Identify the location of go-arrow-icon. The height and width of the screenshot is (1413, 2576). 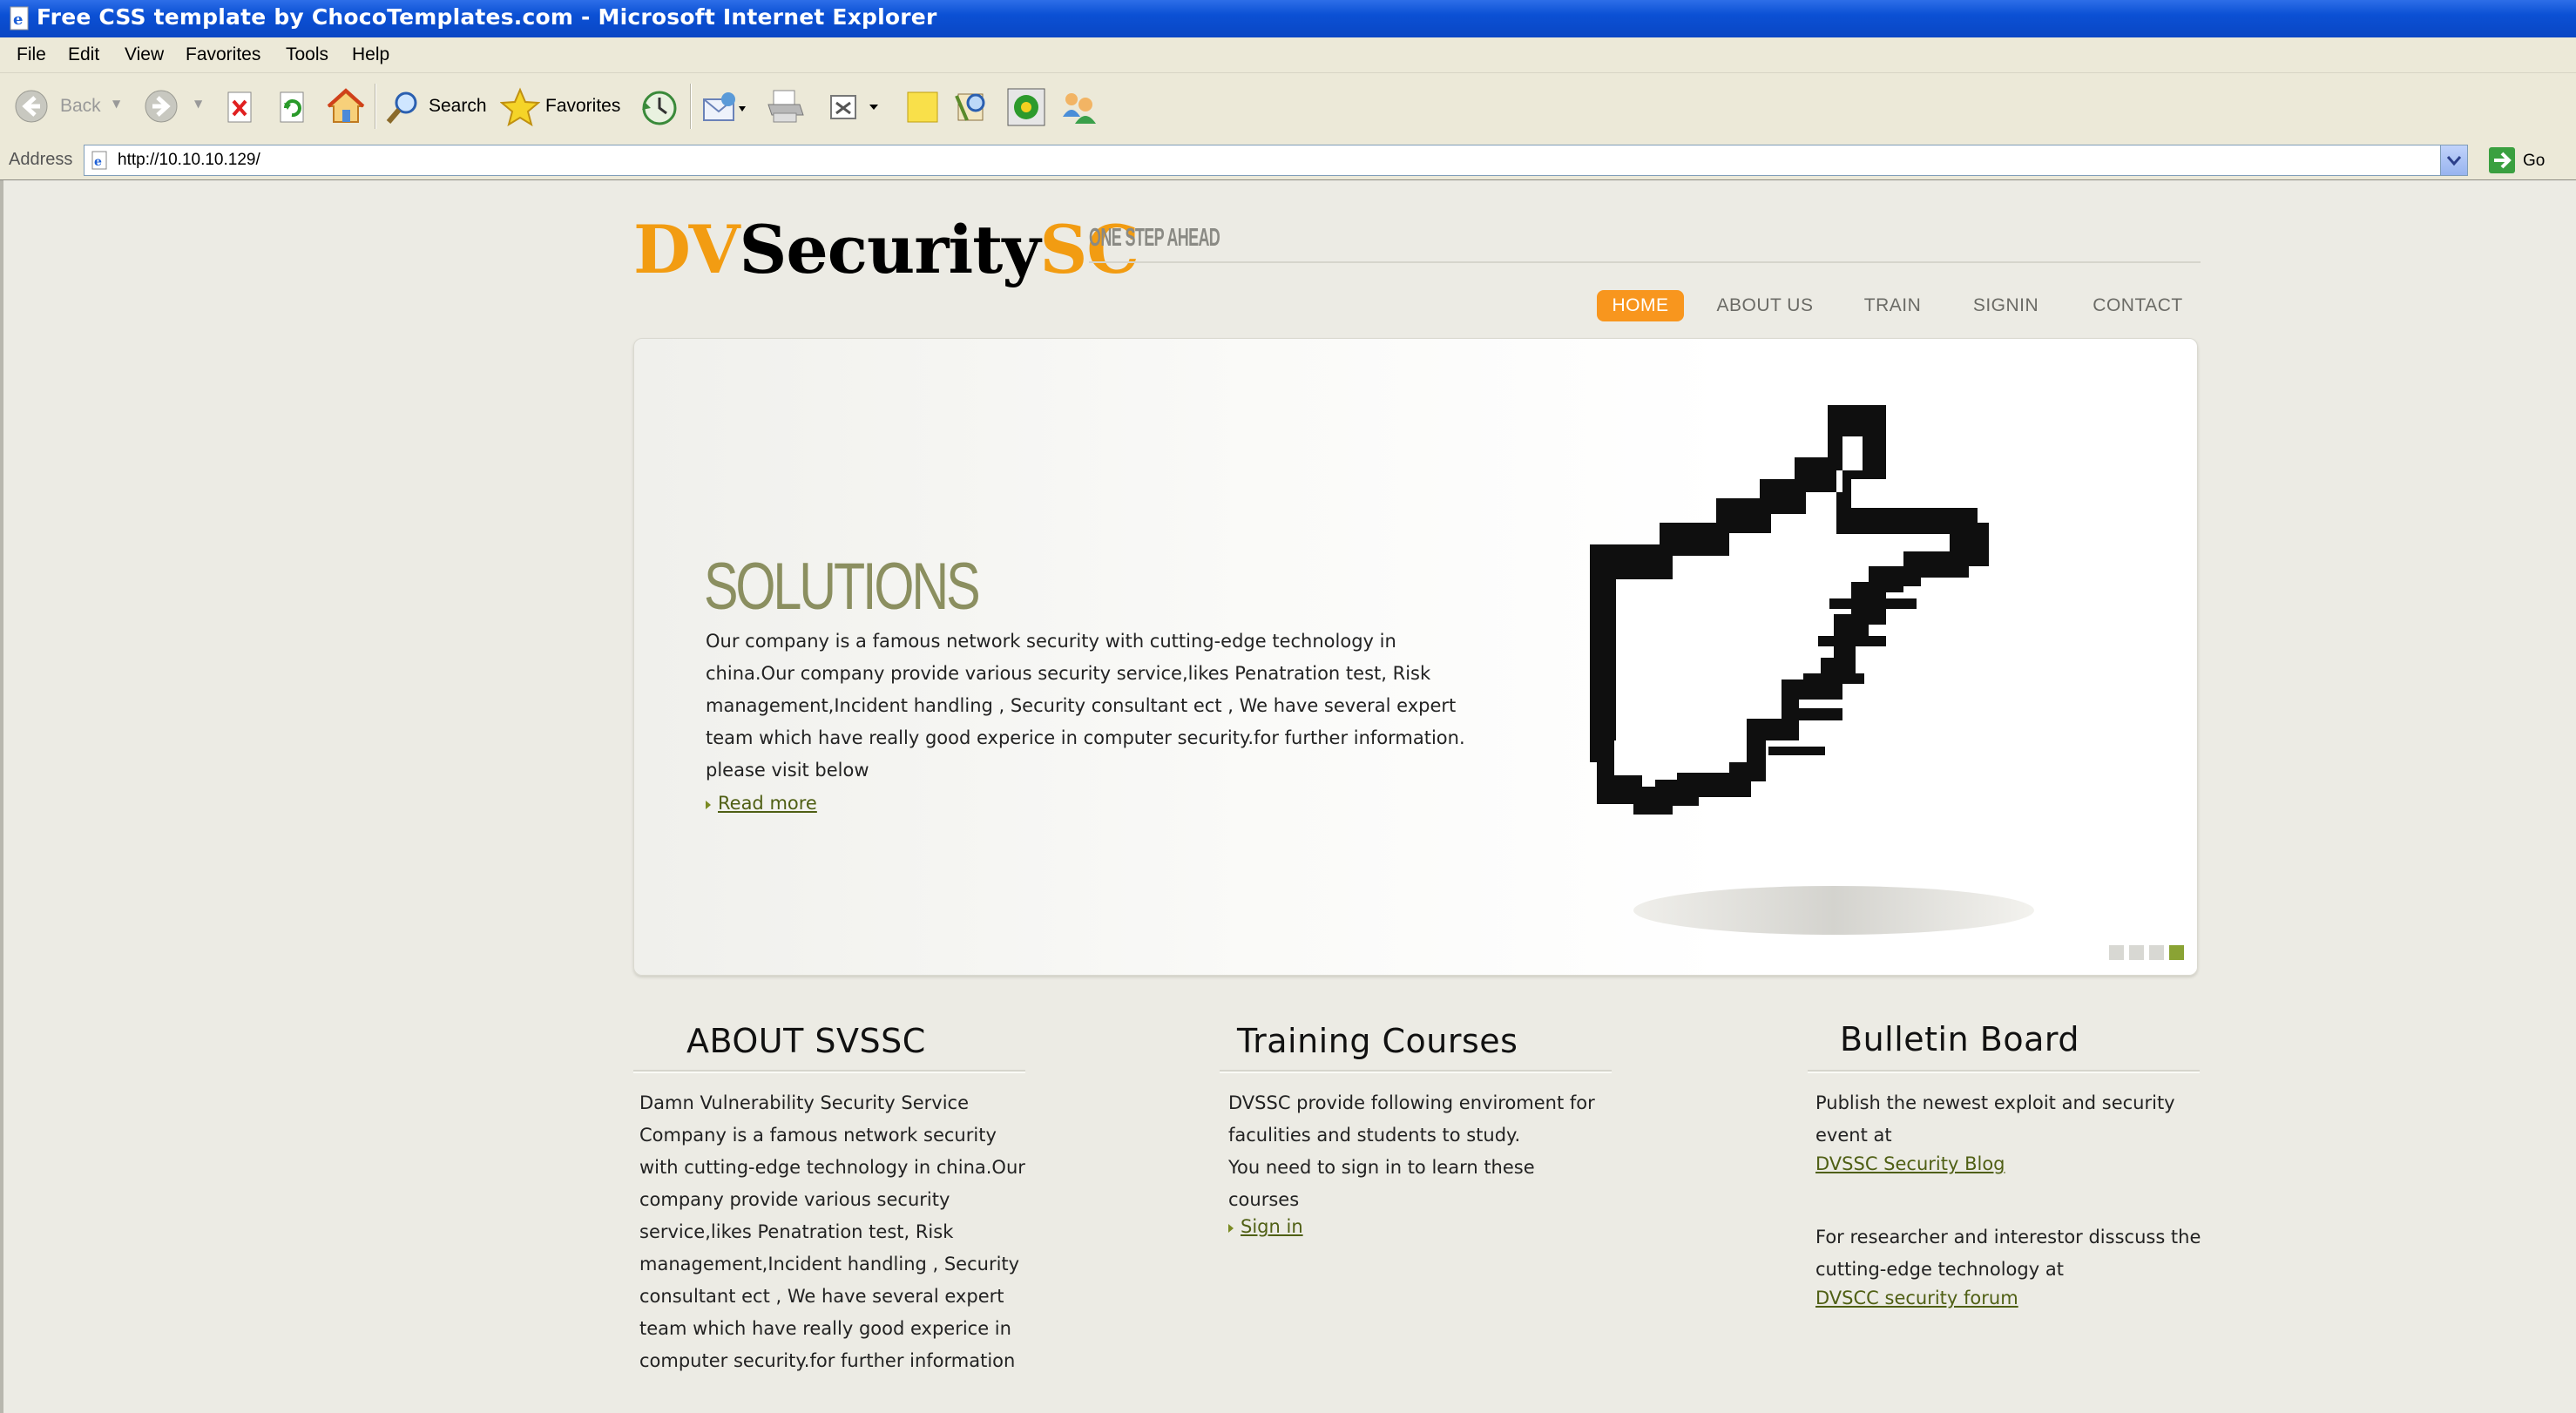
(2502, 160).